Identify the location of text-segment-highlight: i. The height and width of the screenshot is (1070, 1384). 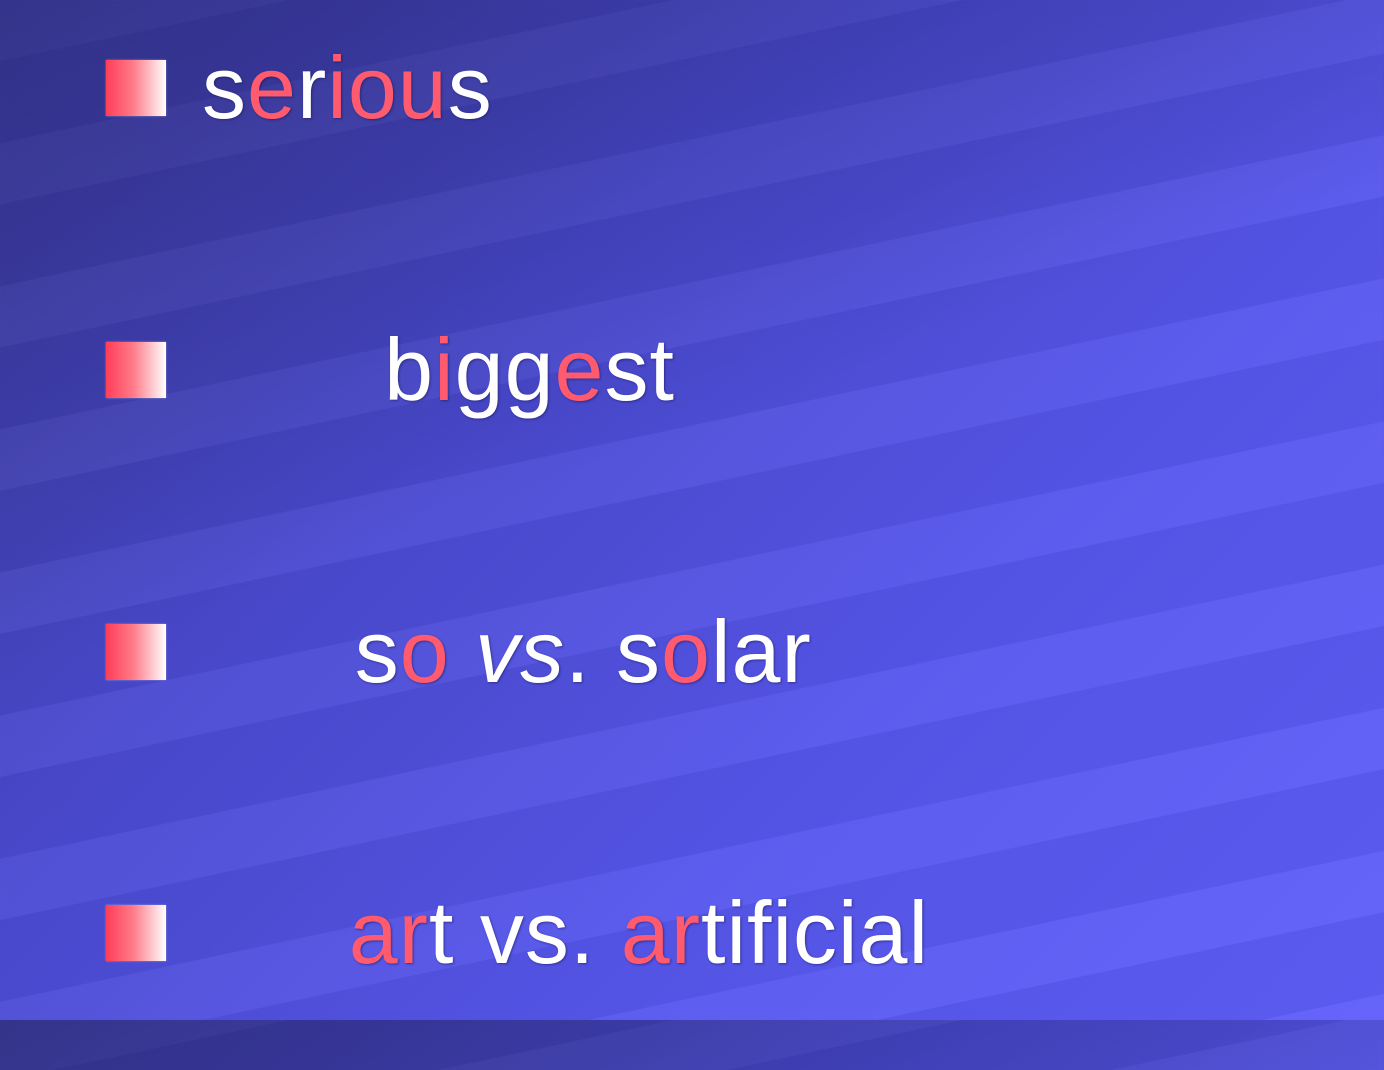
(444, 369).